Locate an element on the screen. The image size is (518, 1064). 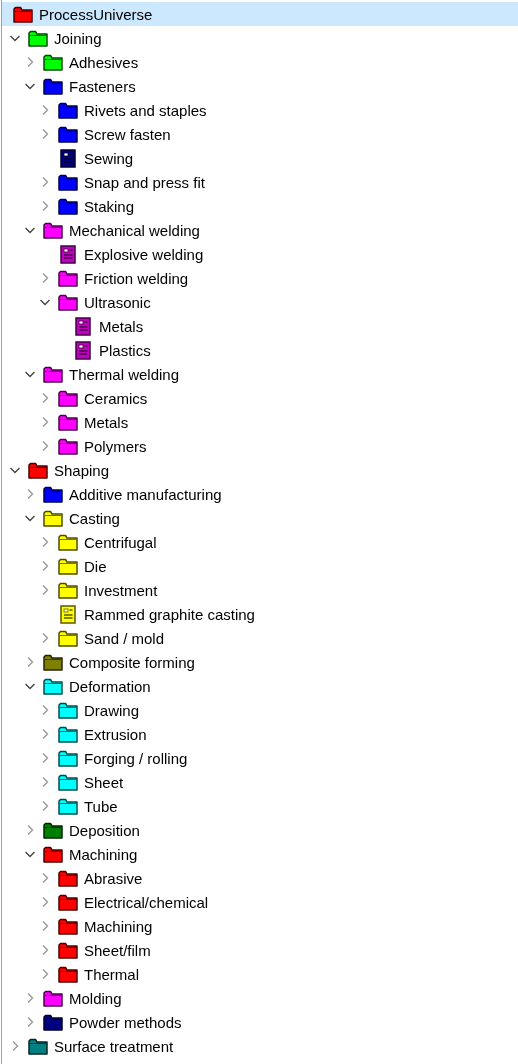
tree-item: Drawing is located at coordinates (260, 710).